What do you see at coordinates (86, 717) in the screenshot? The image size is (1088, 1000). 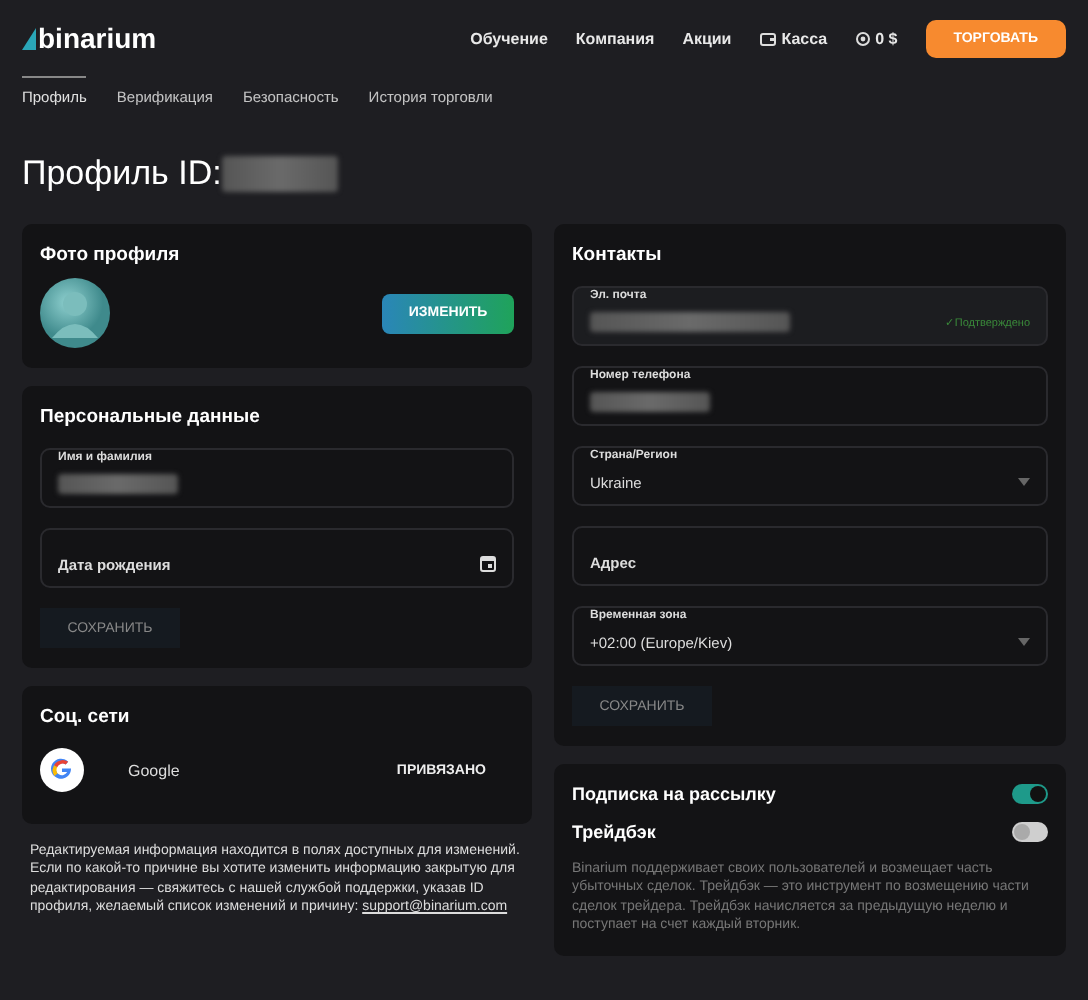 I see `card-title: Соц. сети` at bounding box center [86, 717].